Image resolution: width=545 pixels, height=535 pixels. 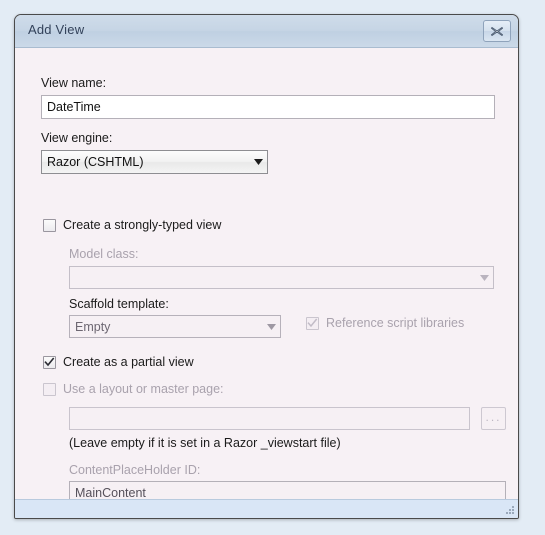 I want to click on resize-grip-icon, so click(x=509, y=510).